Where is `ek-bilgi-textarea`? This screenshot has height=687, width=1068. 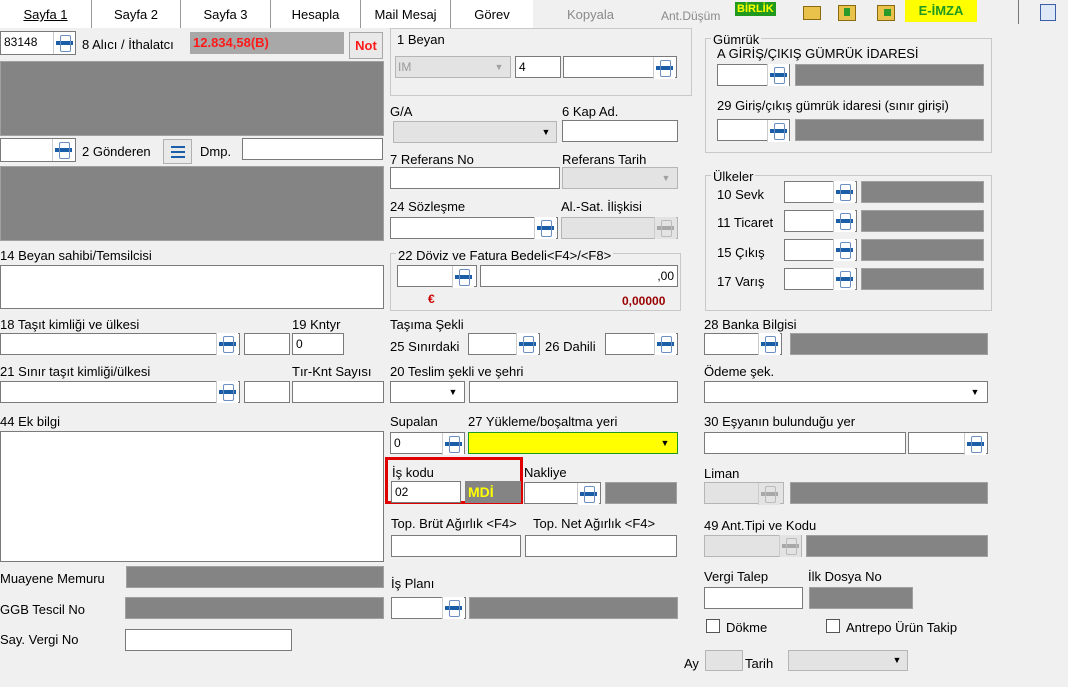
ek-bilgi-textarea is located at coordinates (192, 496).